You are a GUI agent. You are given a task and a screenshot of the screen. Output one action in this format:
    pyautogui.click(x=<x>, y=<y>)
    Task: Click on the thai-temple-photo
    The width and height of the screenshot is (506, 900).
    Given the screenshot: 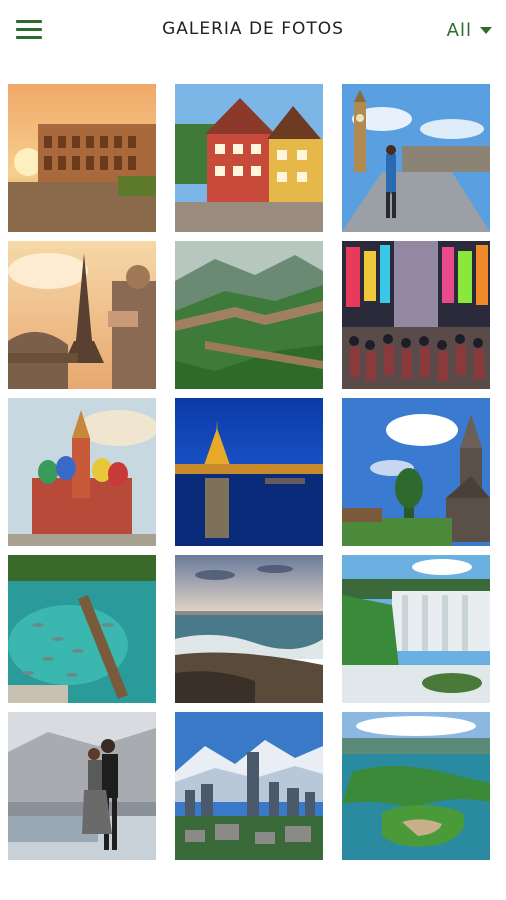 What is the action you would take?
    pyautogui.click(x=249, y=472)
    